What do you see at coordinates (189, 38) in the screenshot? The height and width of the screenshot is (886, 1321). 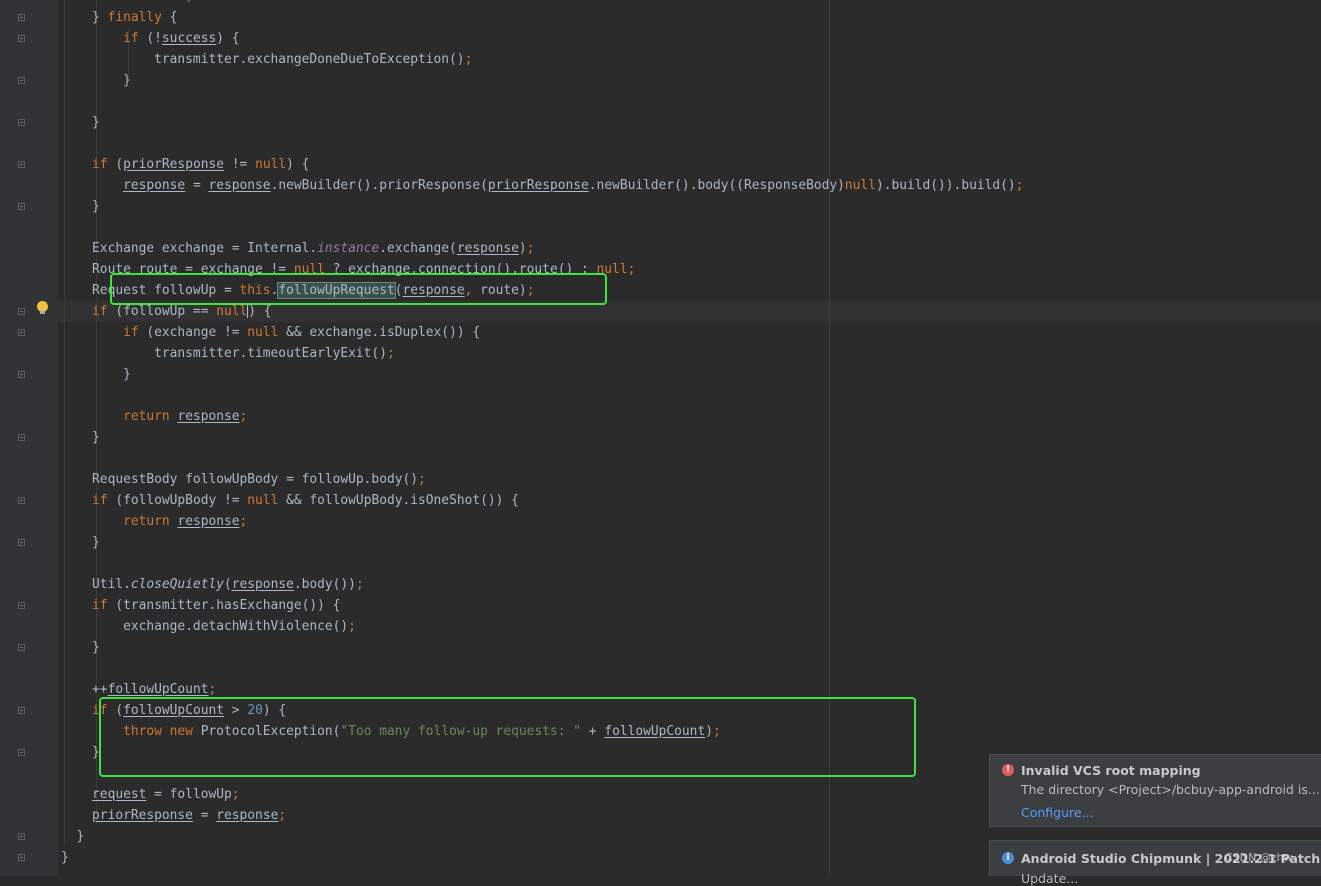 I see `code-token: success` at bounding box center [189, 38].